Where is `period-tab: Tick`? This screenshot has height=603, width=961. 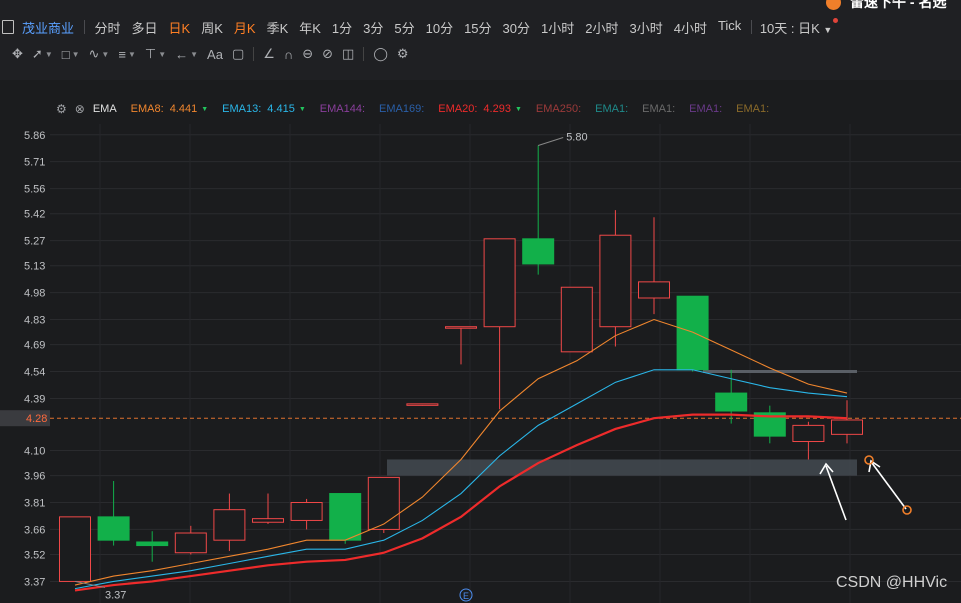
period-tab: Tick is located at coordinates (729, 27).